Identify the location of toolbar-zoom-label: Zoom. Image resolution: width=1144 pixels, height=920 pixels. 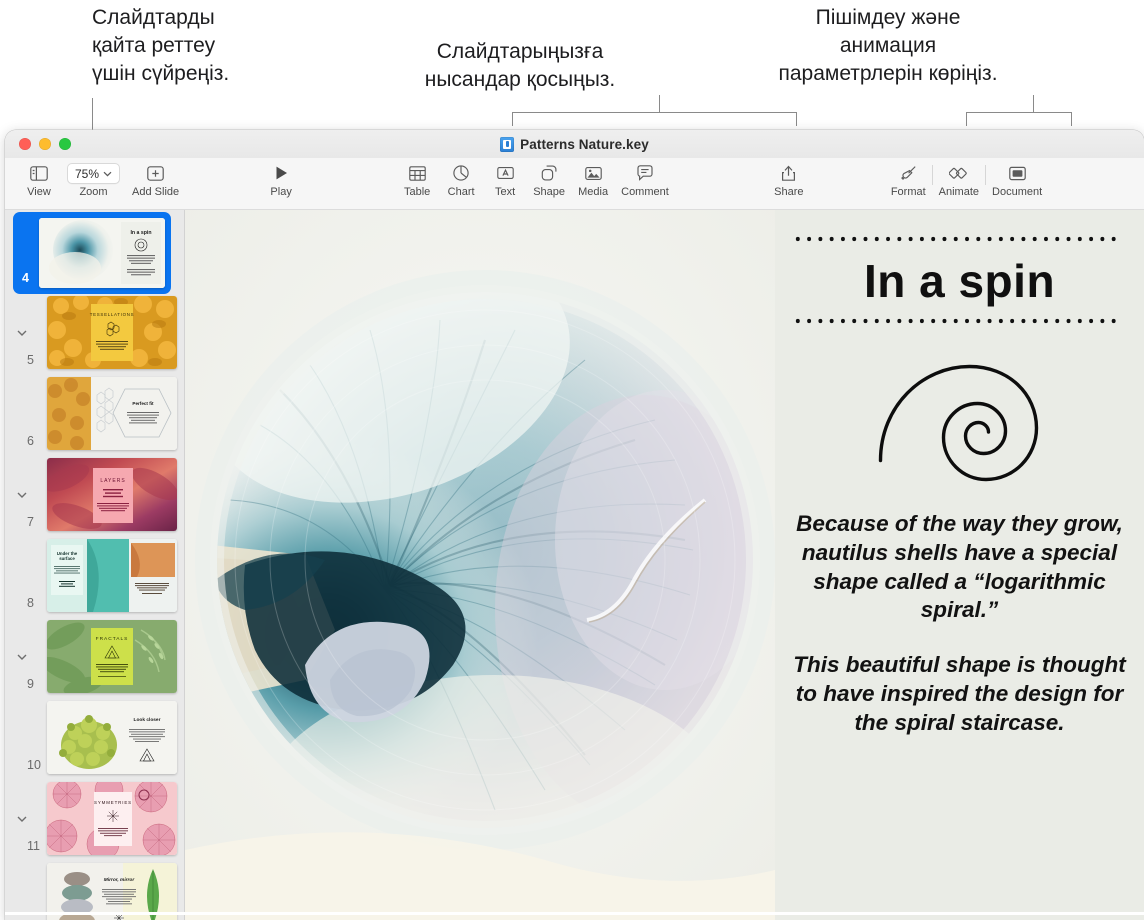
(93, 192).